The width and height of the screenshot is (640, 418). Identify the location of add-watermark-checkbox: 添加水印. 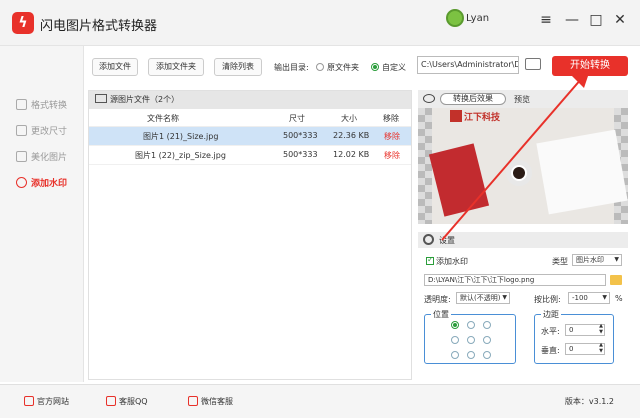
(447, 261).